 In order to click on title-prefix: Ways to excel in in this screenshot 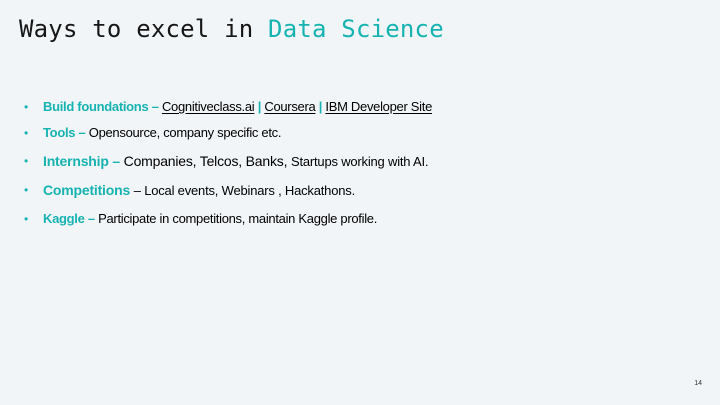, I will do `click(144, 29)`.